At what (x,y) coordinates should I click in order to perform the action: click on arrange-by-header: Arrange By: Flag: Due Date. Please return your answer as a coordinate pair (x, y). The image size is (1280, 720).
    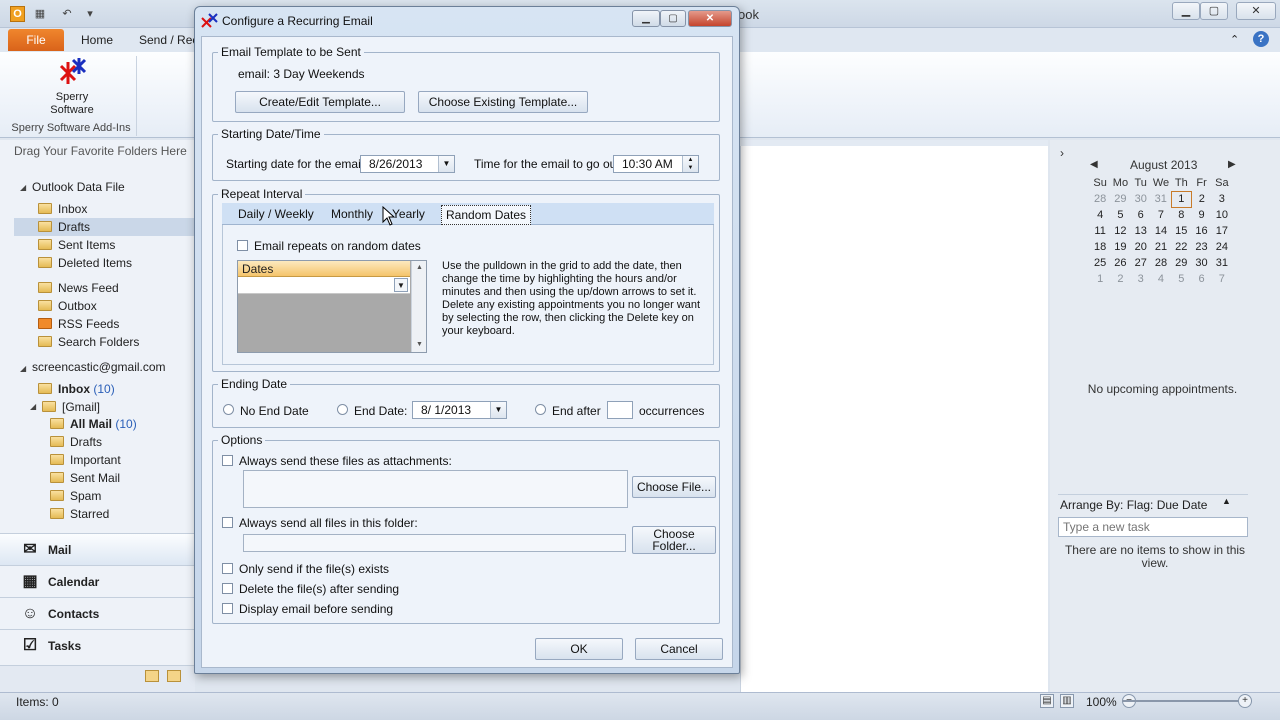
    Looking at the image, I should click on (1153, 504).